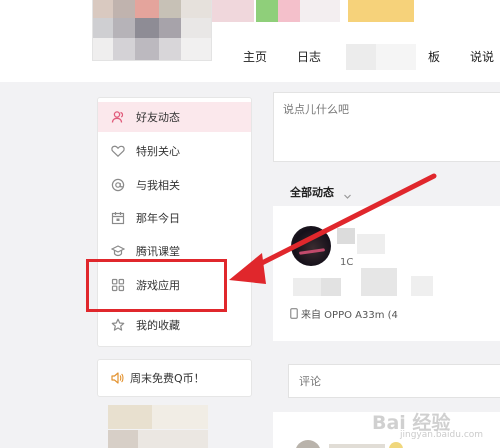 The image size is (500, 448). Describe the element at coordinates (442, 435) in the screenshot. I see `watermark-sub: jingyan.baidu.com` at that location.